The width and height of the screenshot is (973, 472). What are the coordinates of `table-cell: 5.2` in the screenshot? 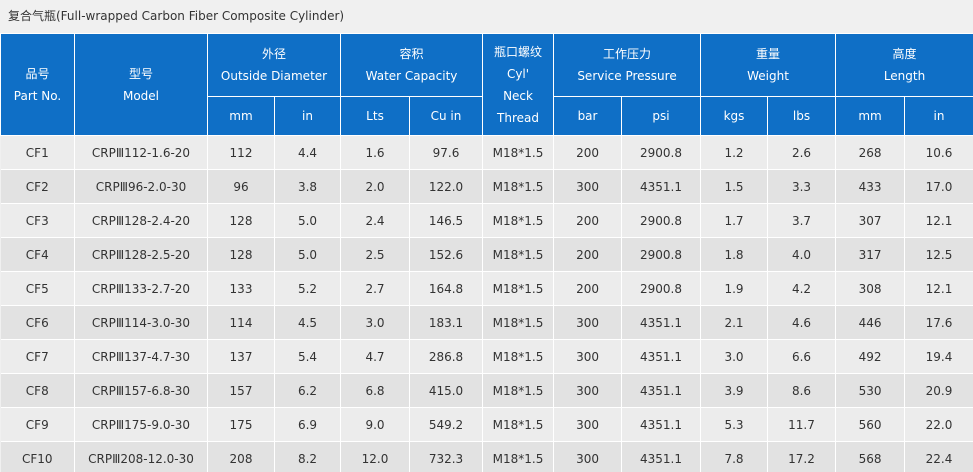 It's located at (307, 288).